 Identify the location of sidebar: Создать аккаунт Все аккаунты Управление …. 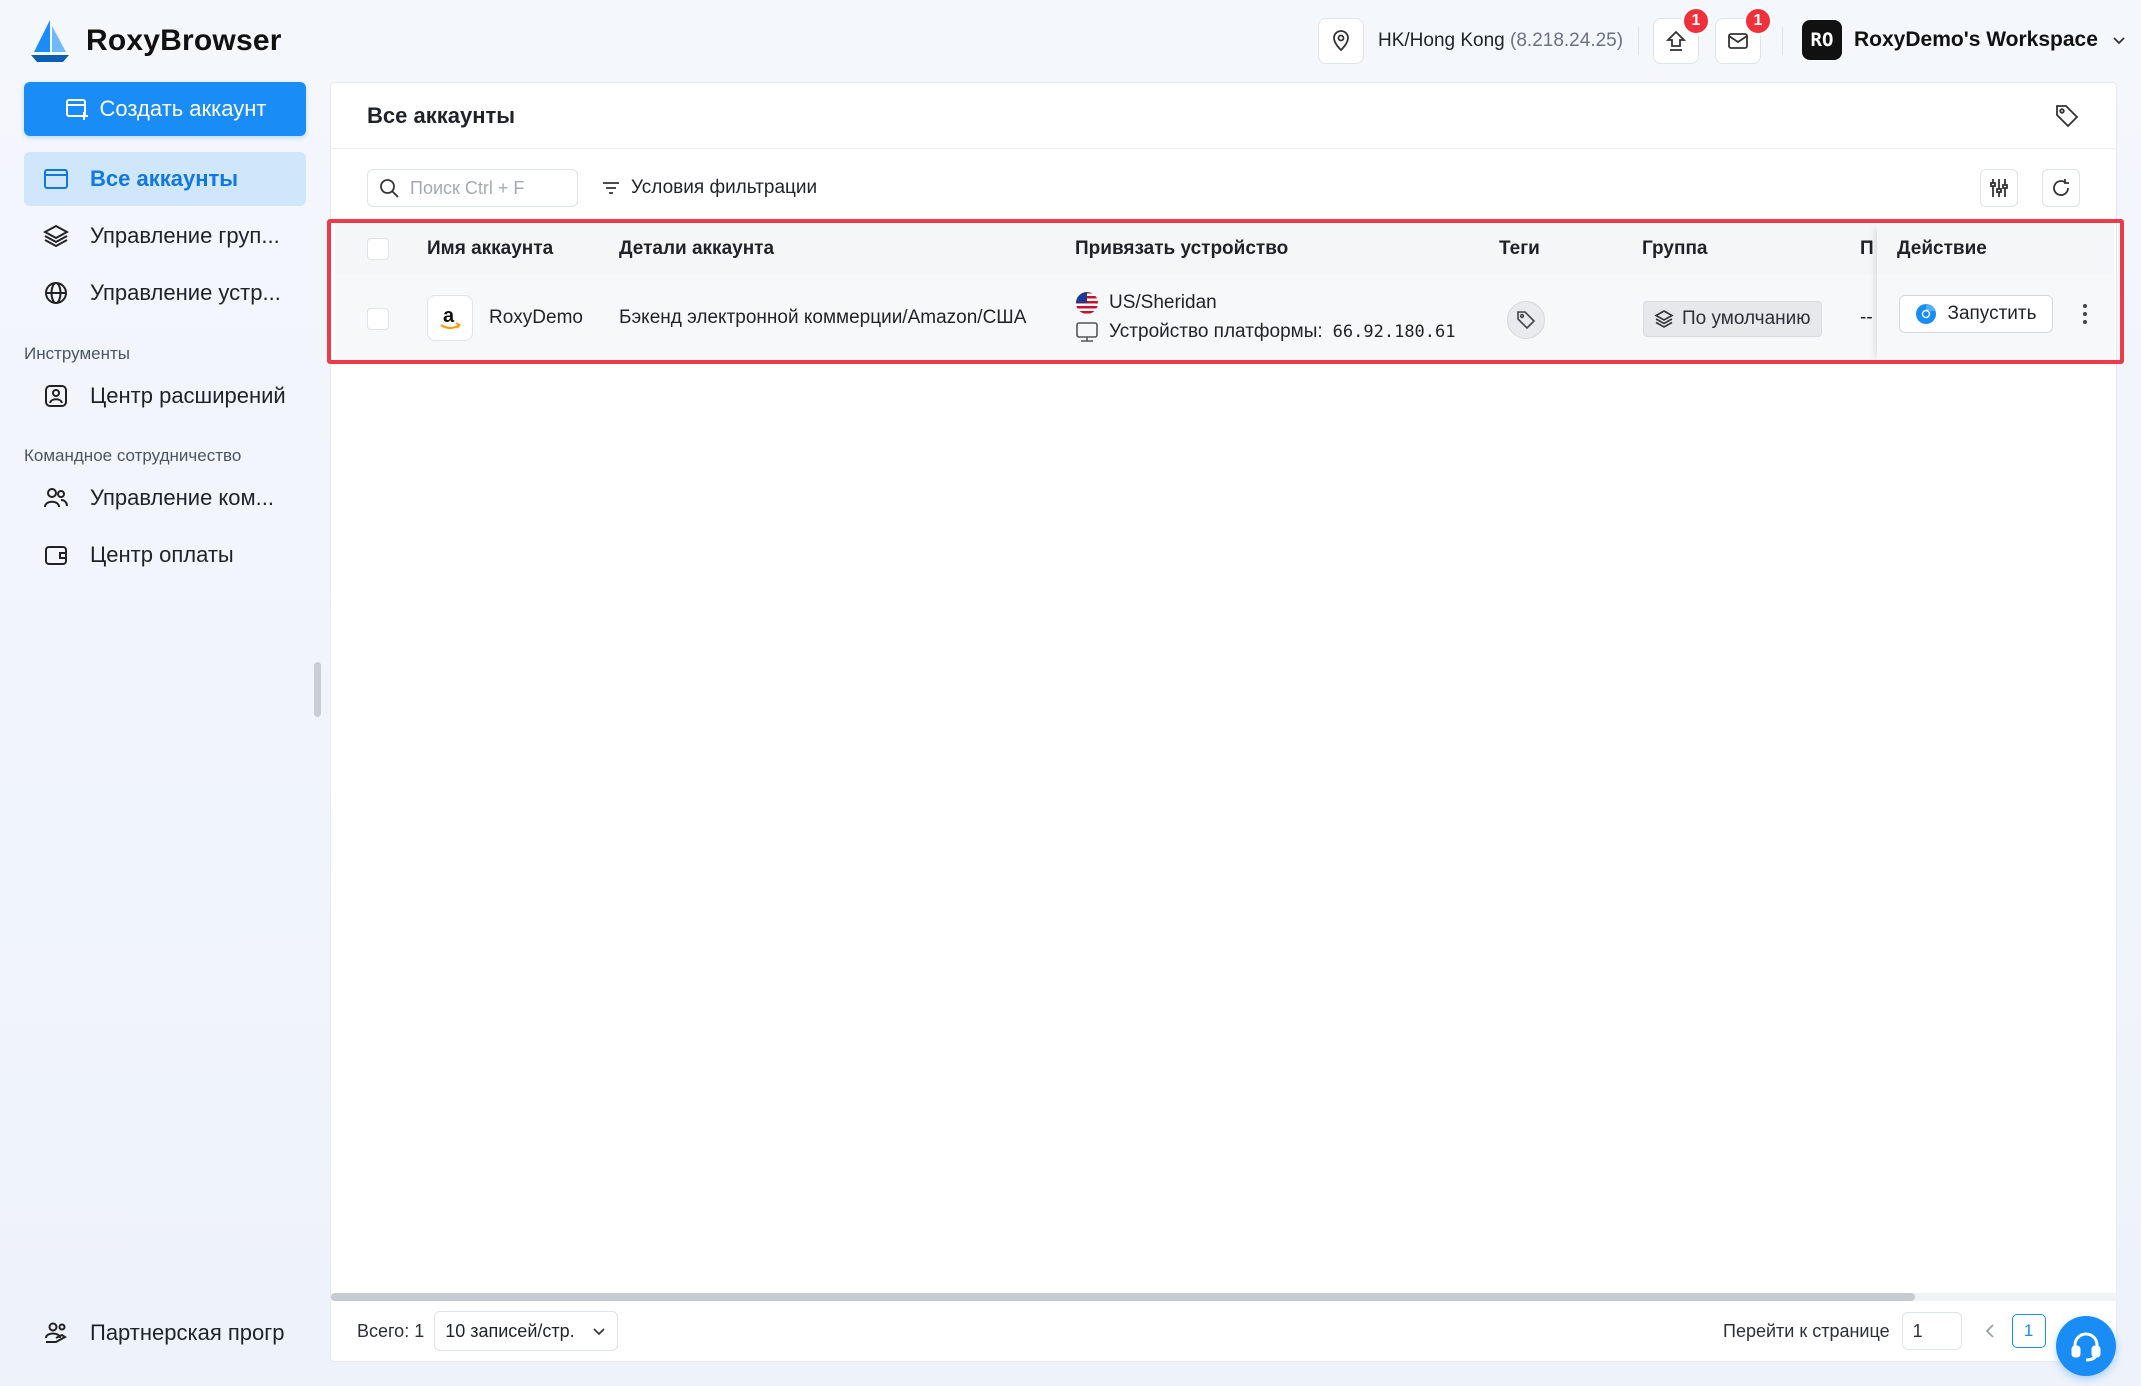
(165, 734).